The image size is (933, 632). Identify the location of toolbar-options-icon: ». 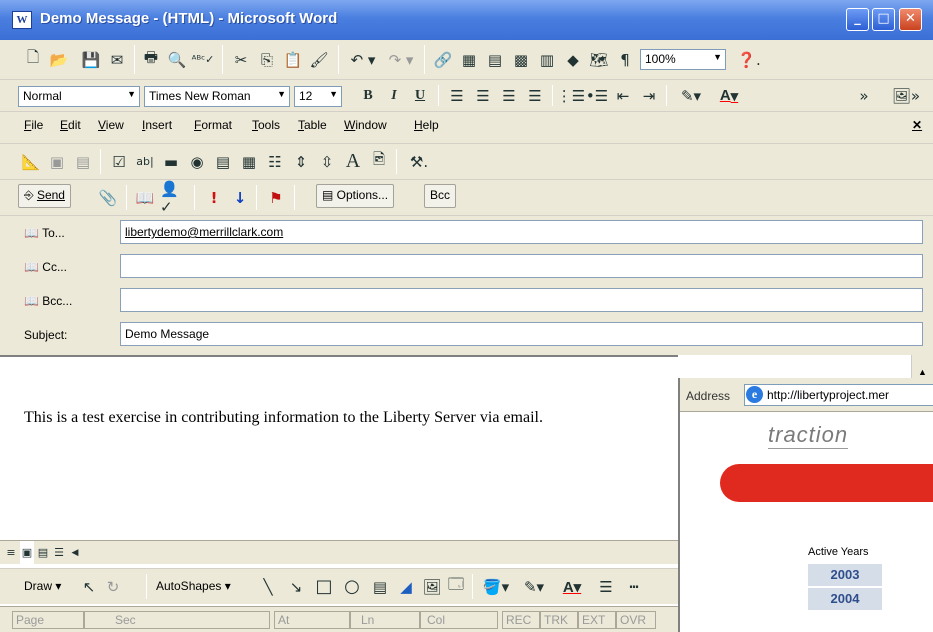
(864, 95).